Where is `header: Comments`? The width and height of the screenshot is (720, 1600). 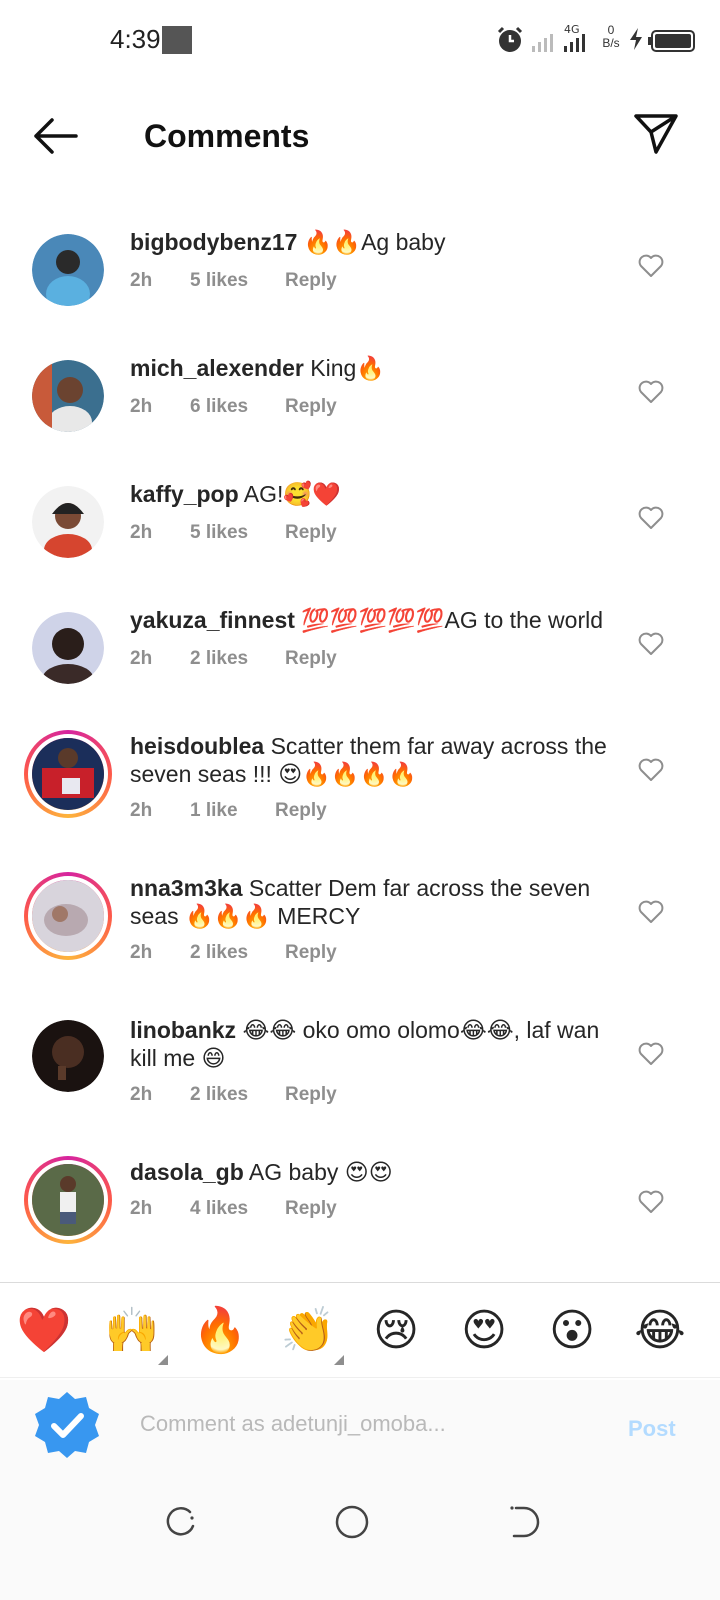
header: Comments is located at coordinates (360, 140).